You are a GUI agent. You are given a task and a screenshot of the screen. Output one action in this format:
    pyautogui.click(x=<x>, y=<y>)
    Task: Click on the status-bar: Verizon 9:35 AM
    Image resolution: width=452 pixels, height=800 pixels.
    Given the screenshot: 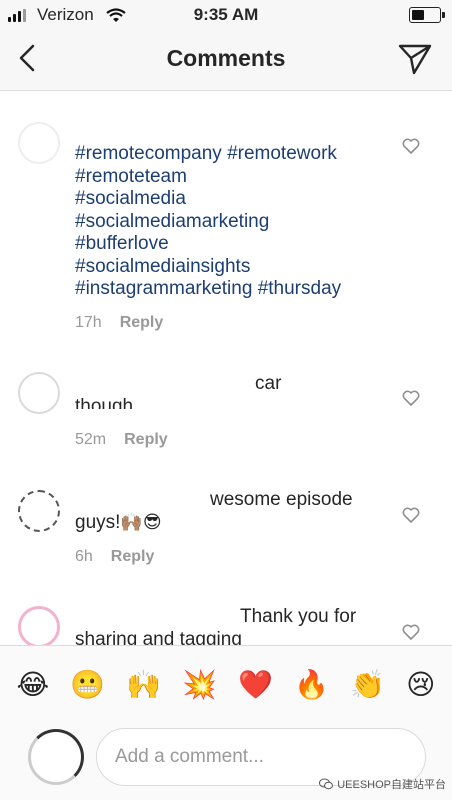 What is the action you would take?
    pyautogui.click(x=226, y=15)
    